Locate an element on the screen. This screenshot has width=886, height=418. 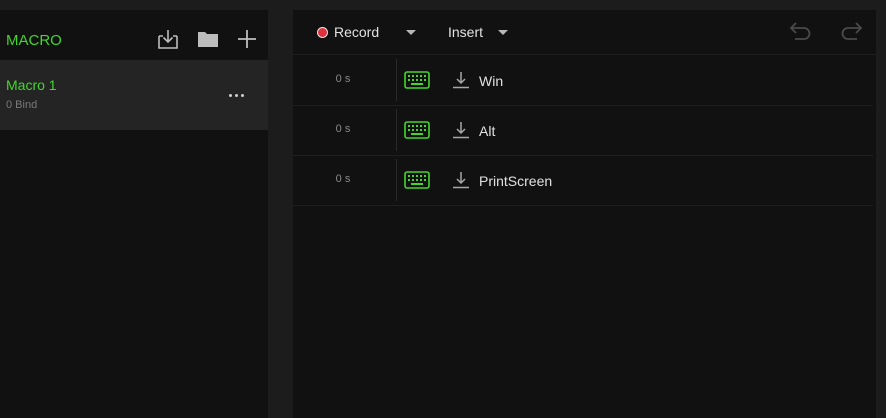
record-dot-icon is located at coordinates (322, 32).